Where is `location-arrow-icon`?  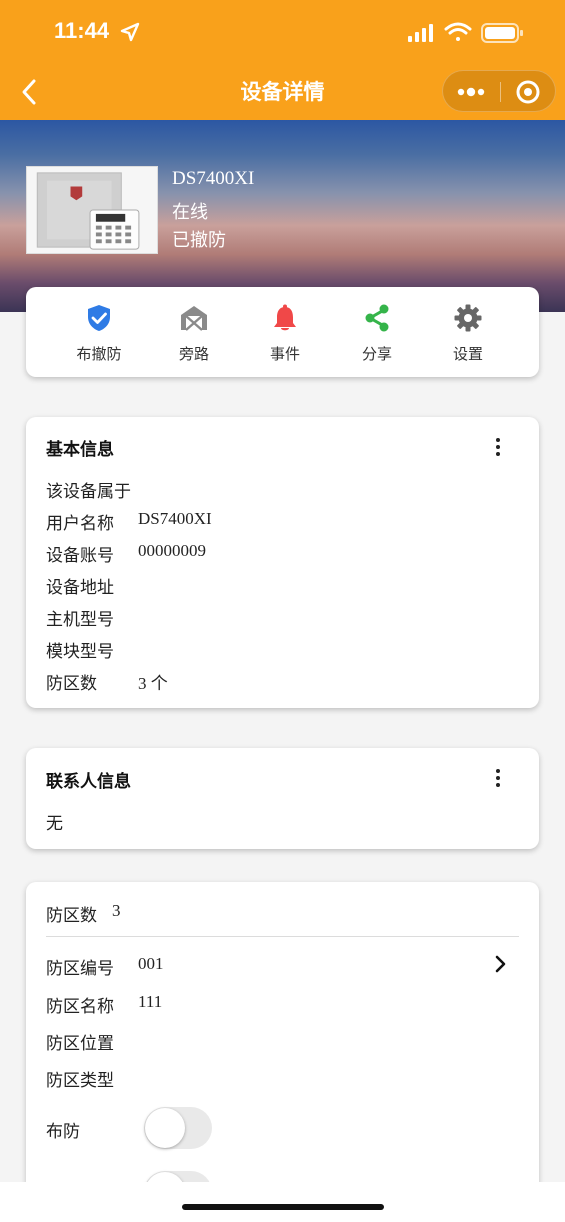 location-arrow-icon is located at coordinates (130, 32).